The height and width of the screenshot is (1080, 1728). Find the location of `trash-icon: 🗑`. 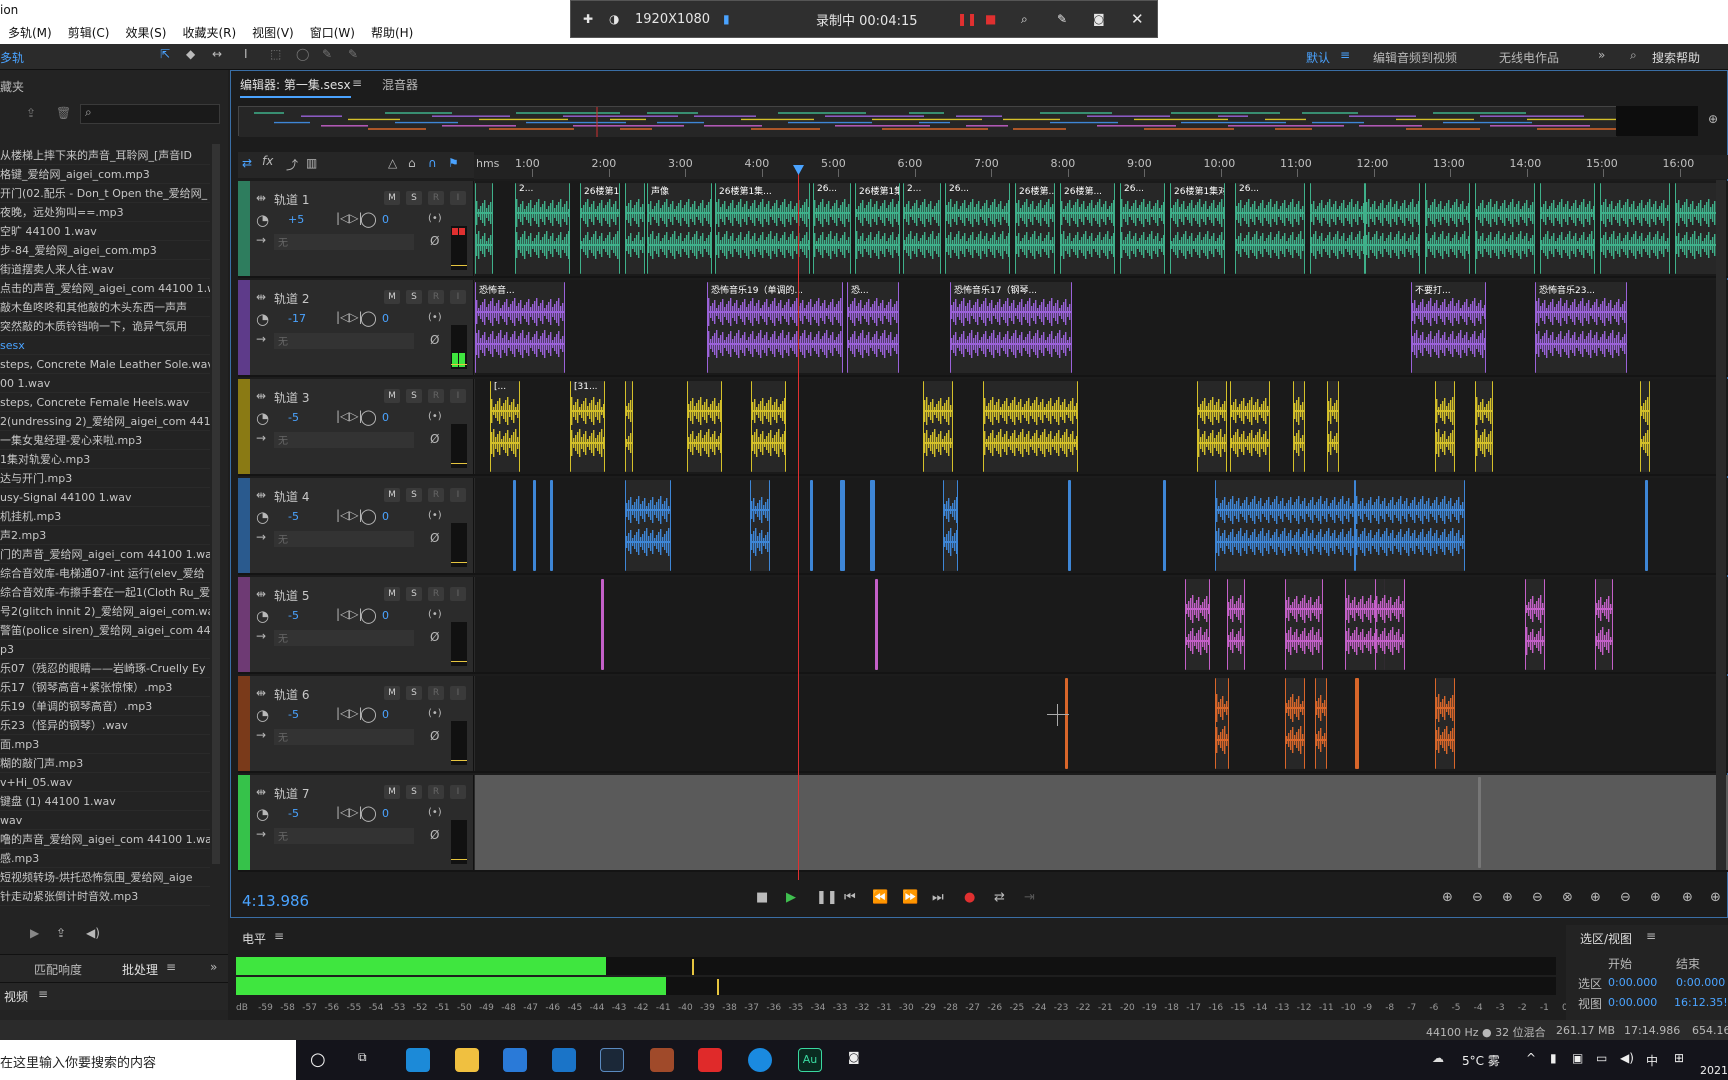

trash-icon: 🗑 is located at coordinates (63, 113).